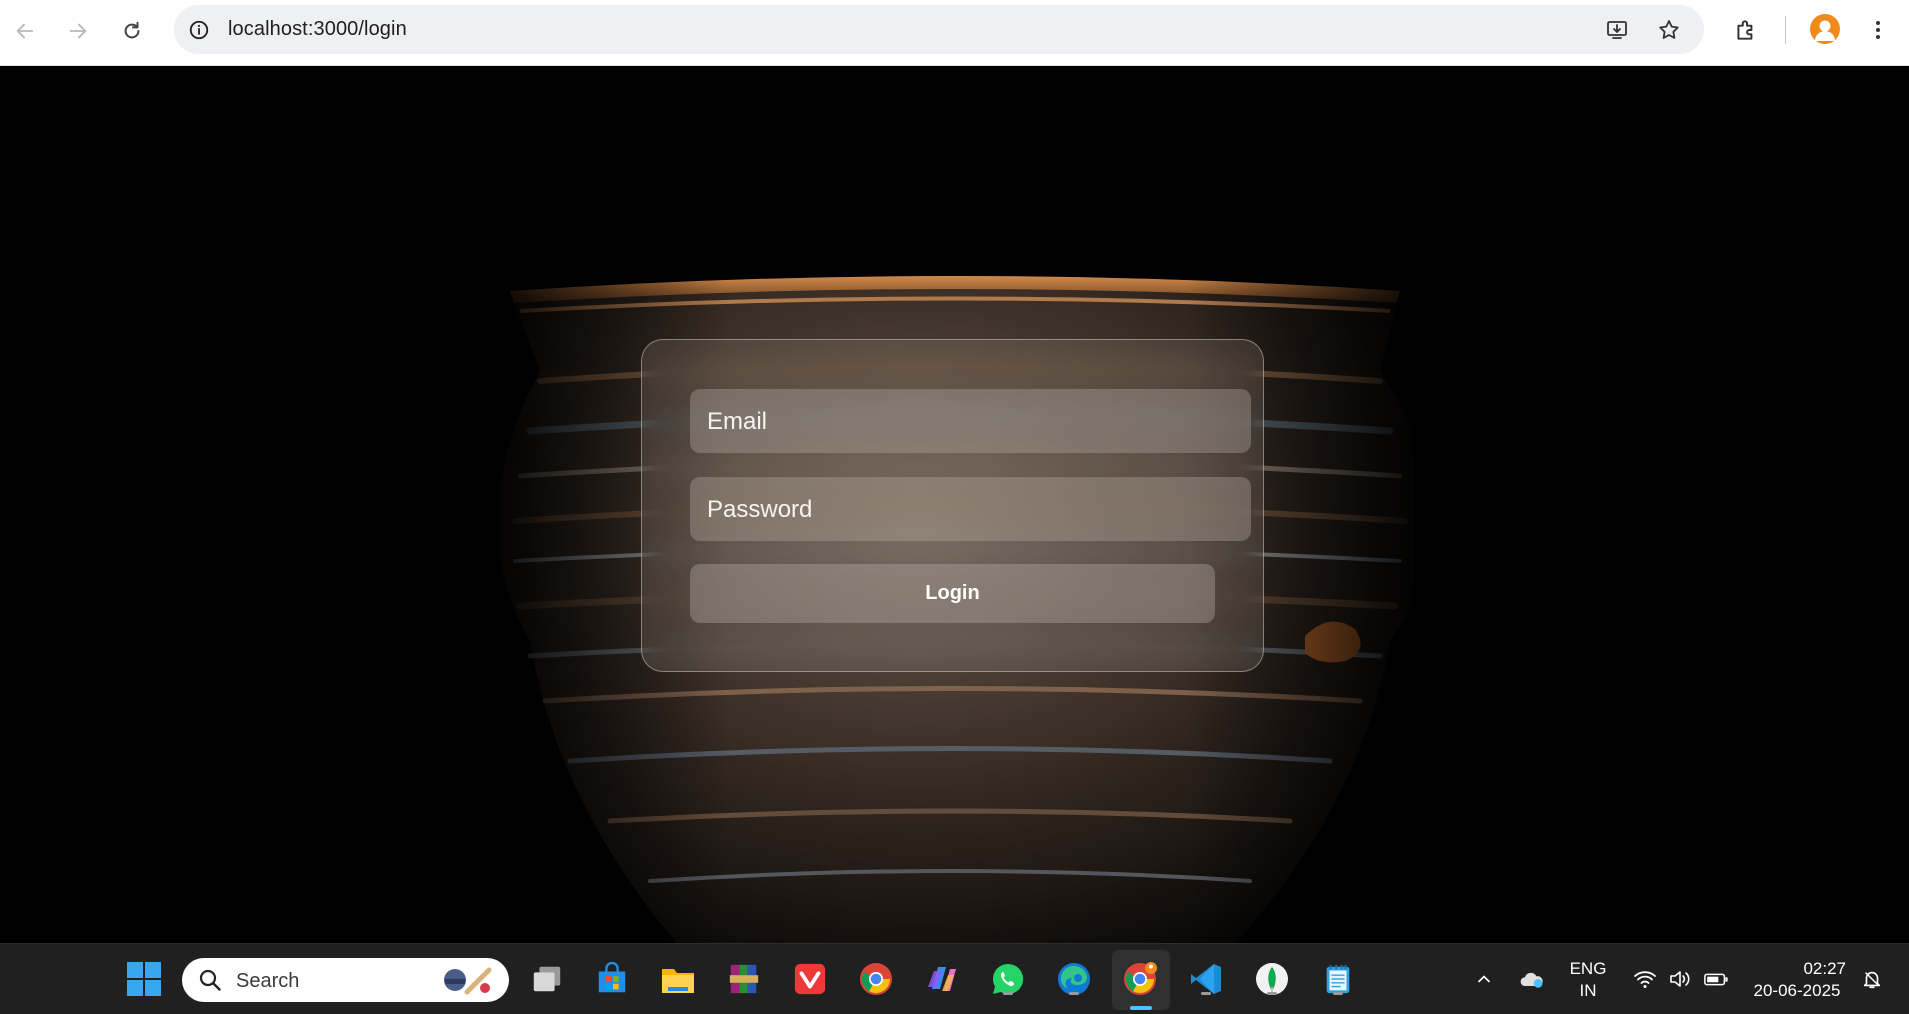 The width and height of the screenshot is (1909, 1014). Describe the element at coordinates (744, 979) in the screenshot. I see `winrar-icon` at that location.